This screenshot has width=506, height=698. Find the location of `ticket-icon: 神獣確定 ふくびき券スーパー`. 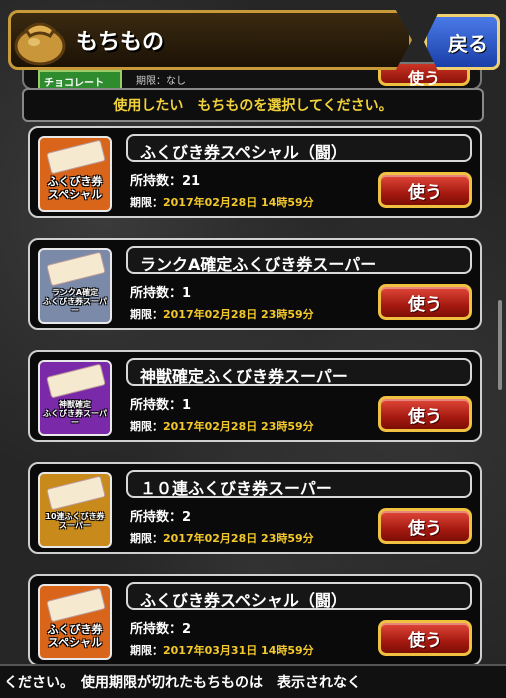

ticket-icon: 神獣確定 ふくびき券スーパー is located at coordinates (75, 398).